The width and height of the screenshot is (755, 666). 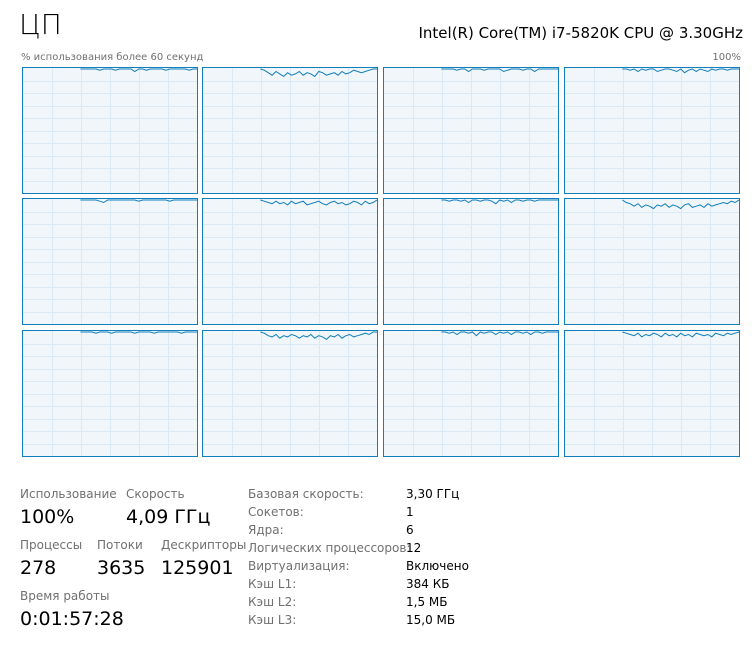 I want to click on sockets-value: 1, so click(x=410, y=512).